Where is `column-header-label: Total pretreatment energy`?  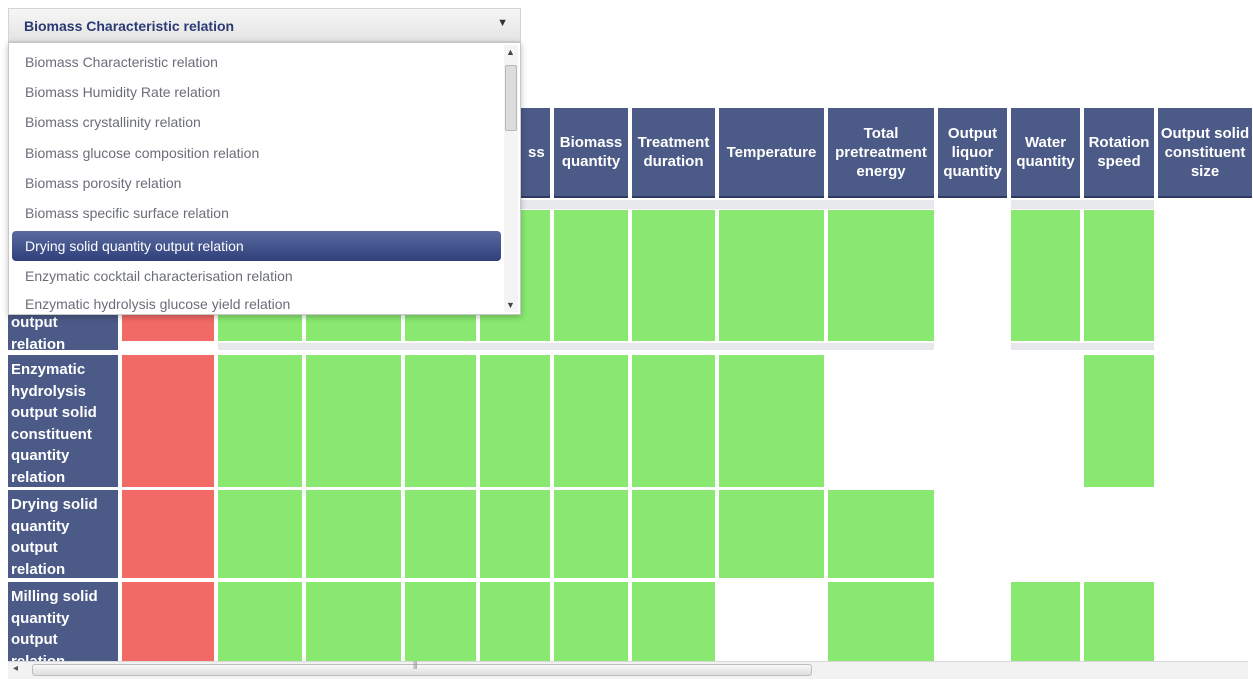 column-header-label: Total pretreatment energy is located at coordinates (881, 152).